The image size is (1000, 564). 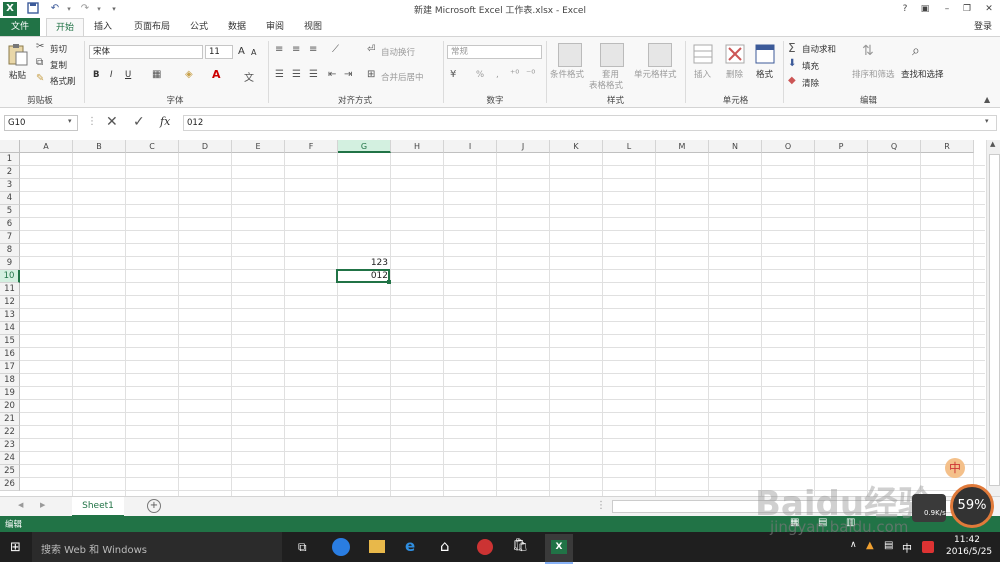 I want to click on task-view-icon: ⧉, so click(x=302, y=547).